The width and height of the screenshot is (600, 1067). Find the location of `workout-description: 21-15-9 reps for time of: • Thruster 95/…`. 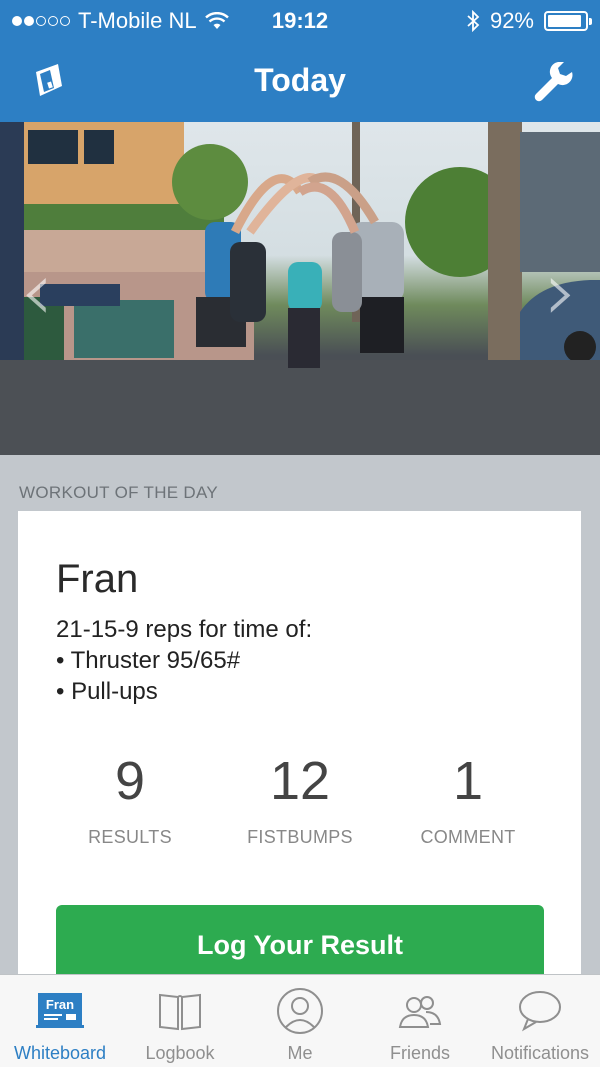

workout-description: 21-15-9 reps for time of: • Thruster 95/… is located at coordinates (184, 660).